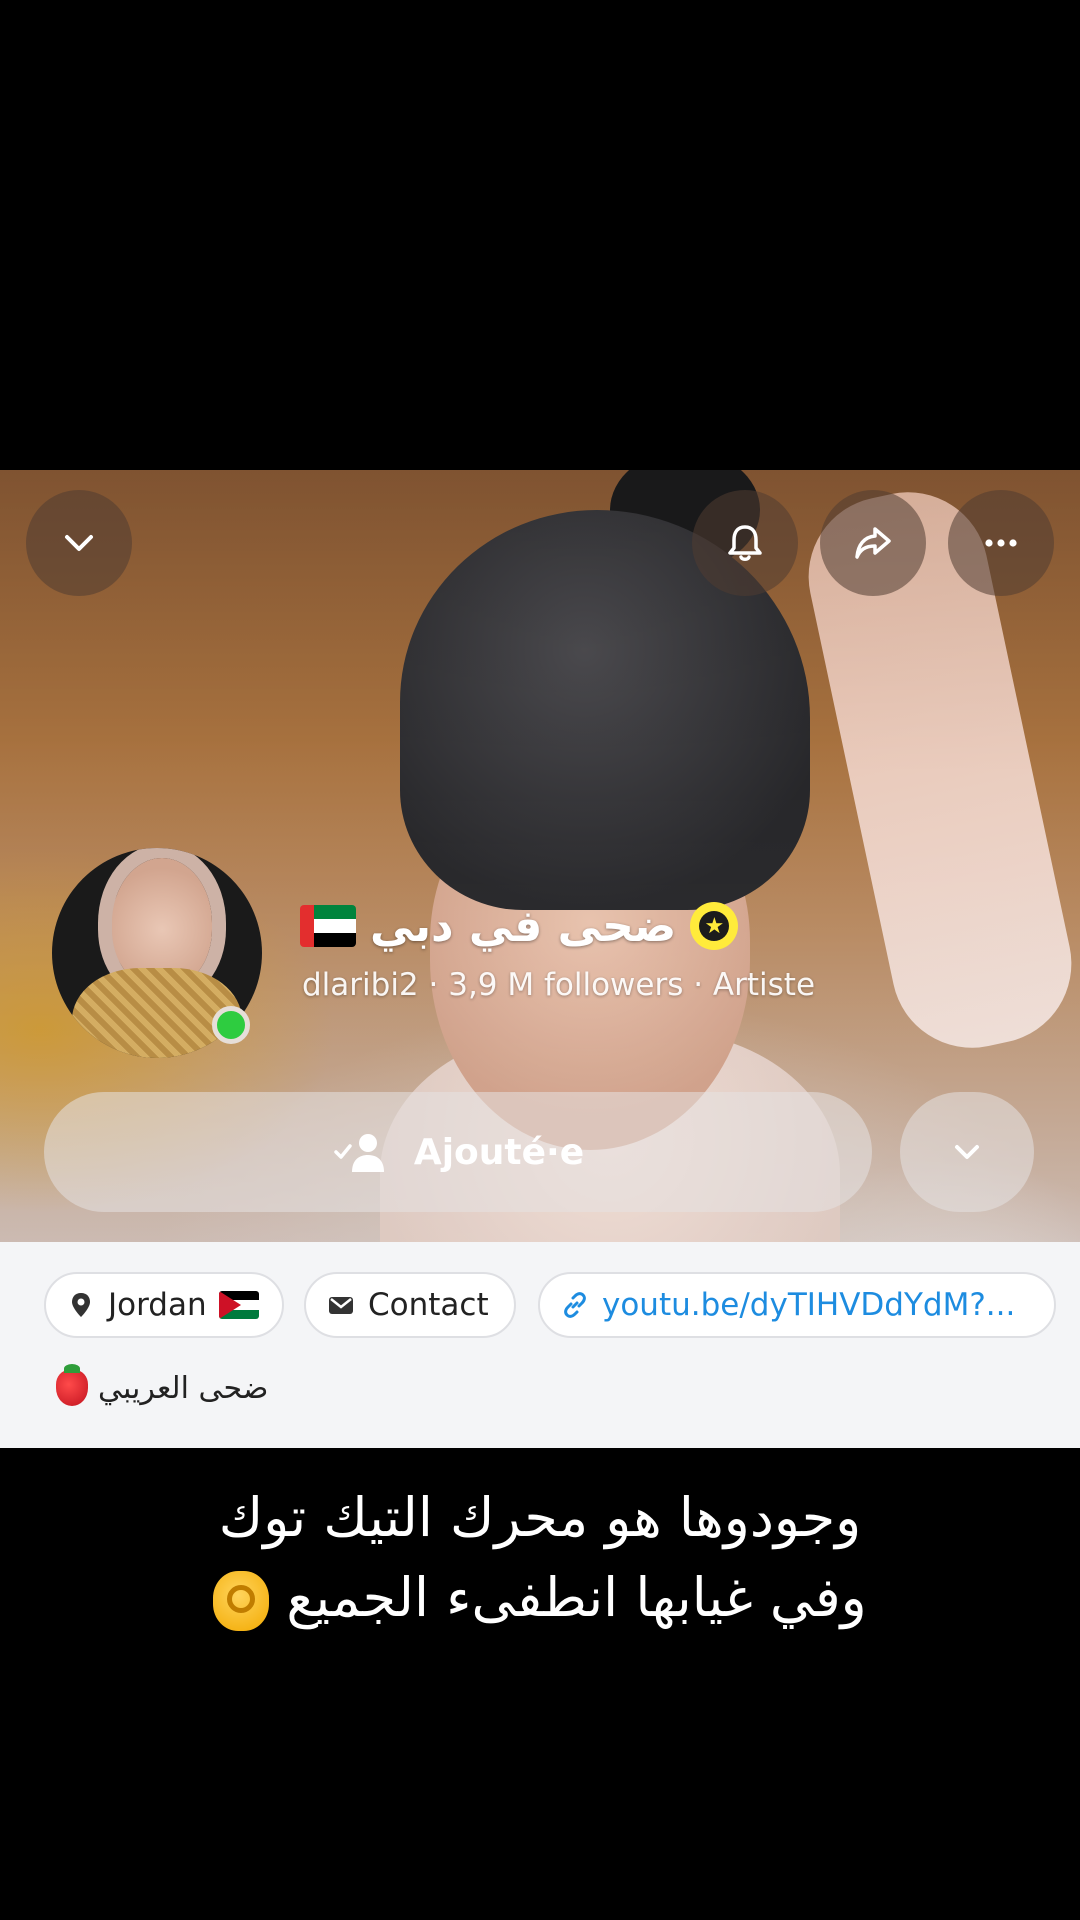 Image resolution: width=1080 pixels, height=1920 pixels. Describe the element at coordinates (576, 1597) in the screenshot. I see `caption-line-2: وفي غيابها انطفىء الجميع` at that location.